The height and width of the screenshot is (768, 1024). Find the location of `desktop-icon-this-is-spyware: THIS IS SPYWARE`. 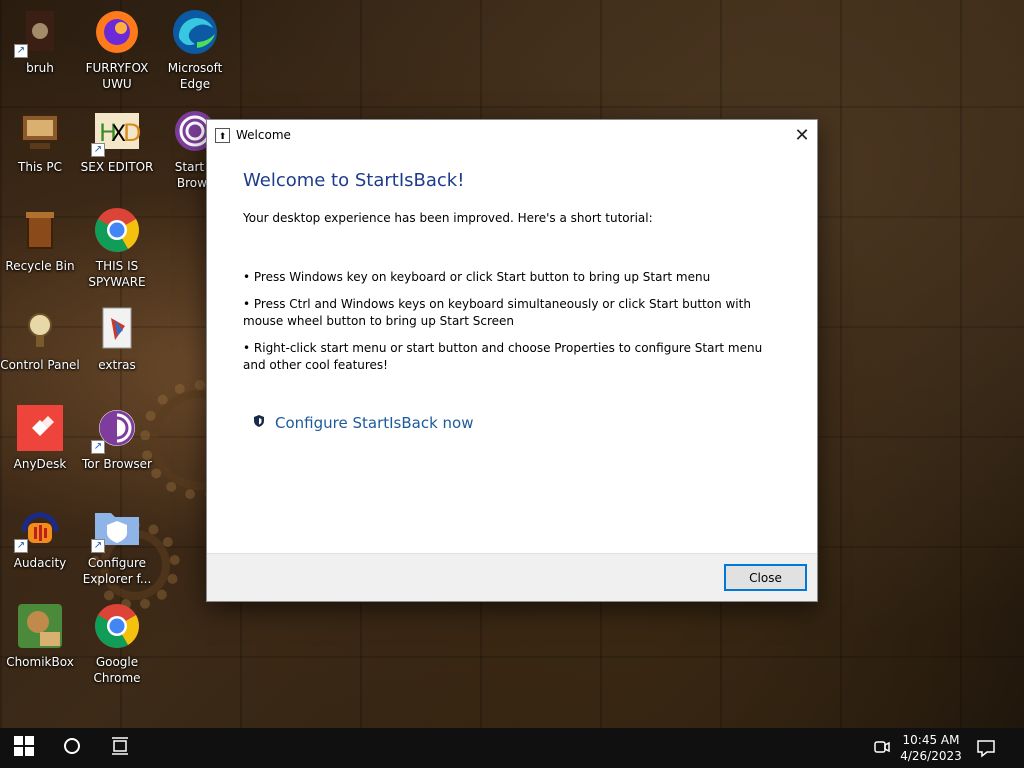

desktop-icon-this-is-spyware: THIS IS SPYWARE is located at coordinates (117, 248).